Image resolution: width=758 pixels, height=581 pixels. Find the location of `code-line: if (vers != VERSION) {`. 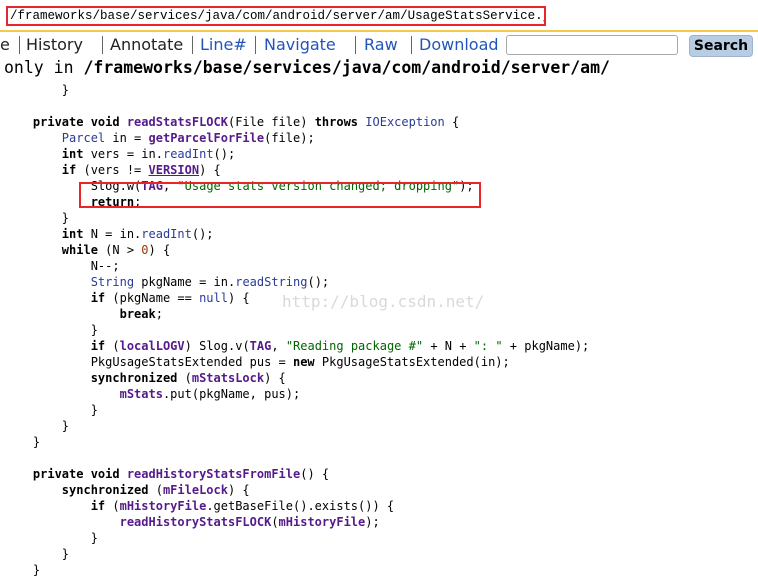

code-line: if (vers != VERSION) { is located at coordinates (141, 170).